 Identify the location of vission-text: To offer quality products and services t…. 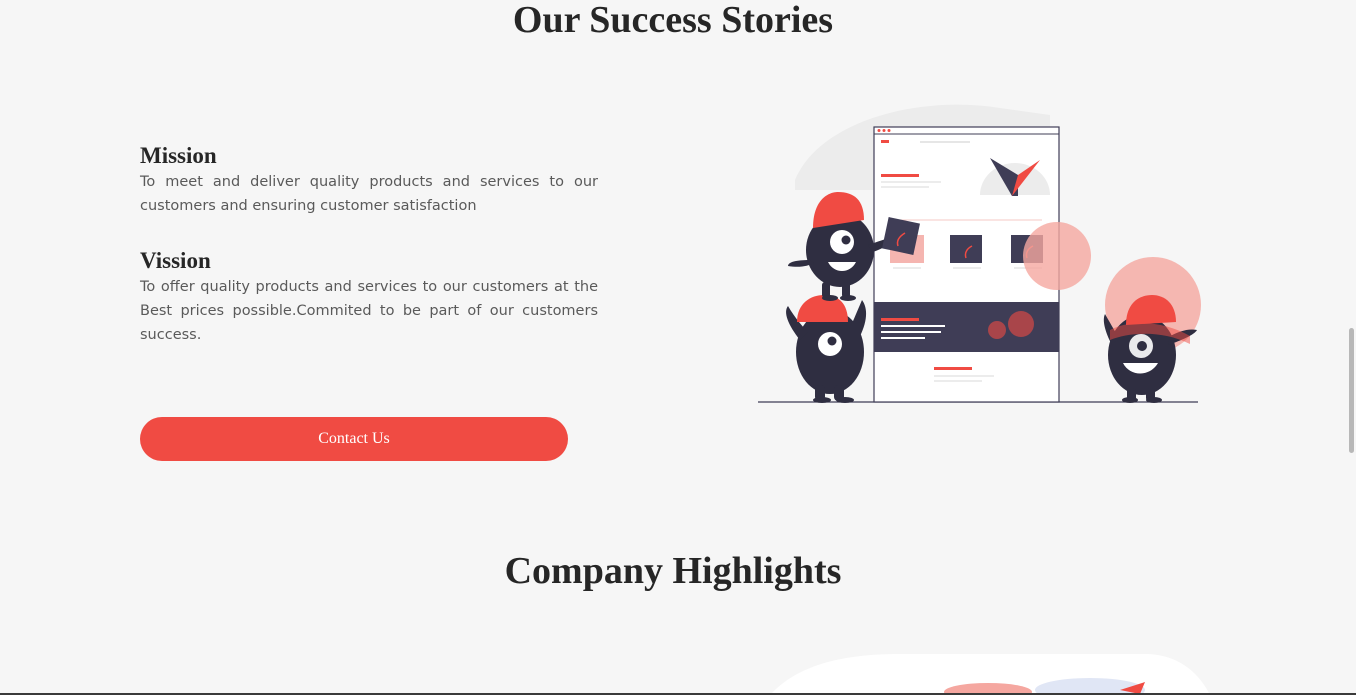
(369, 311).